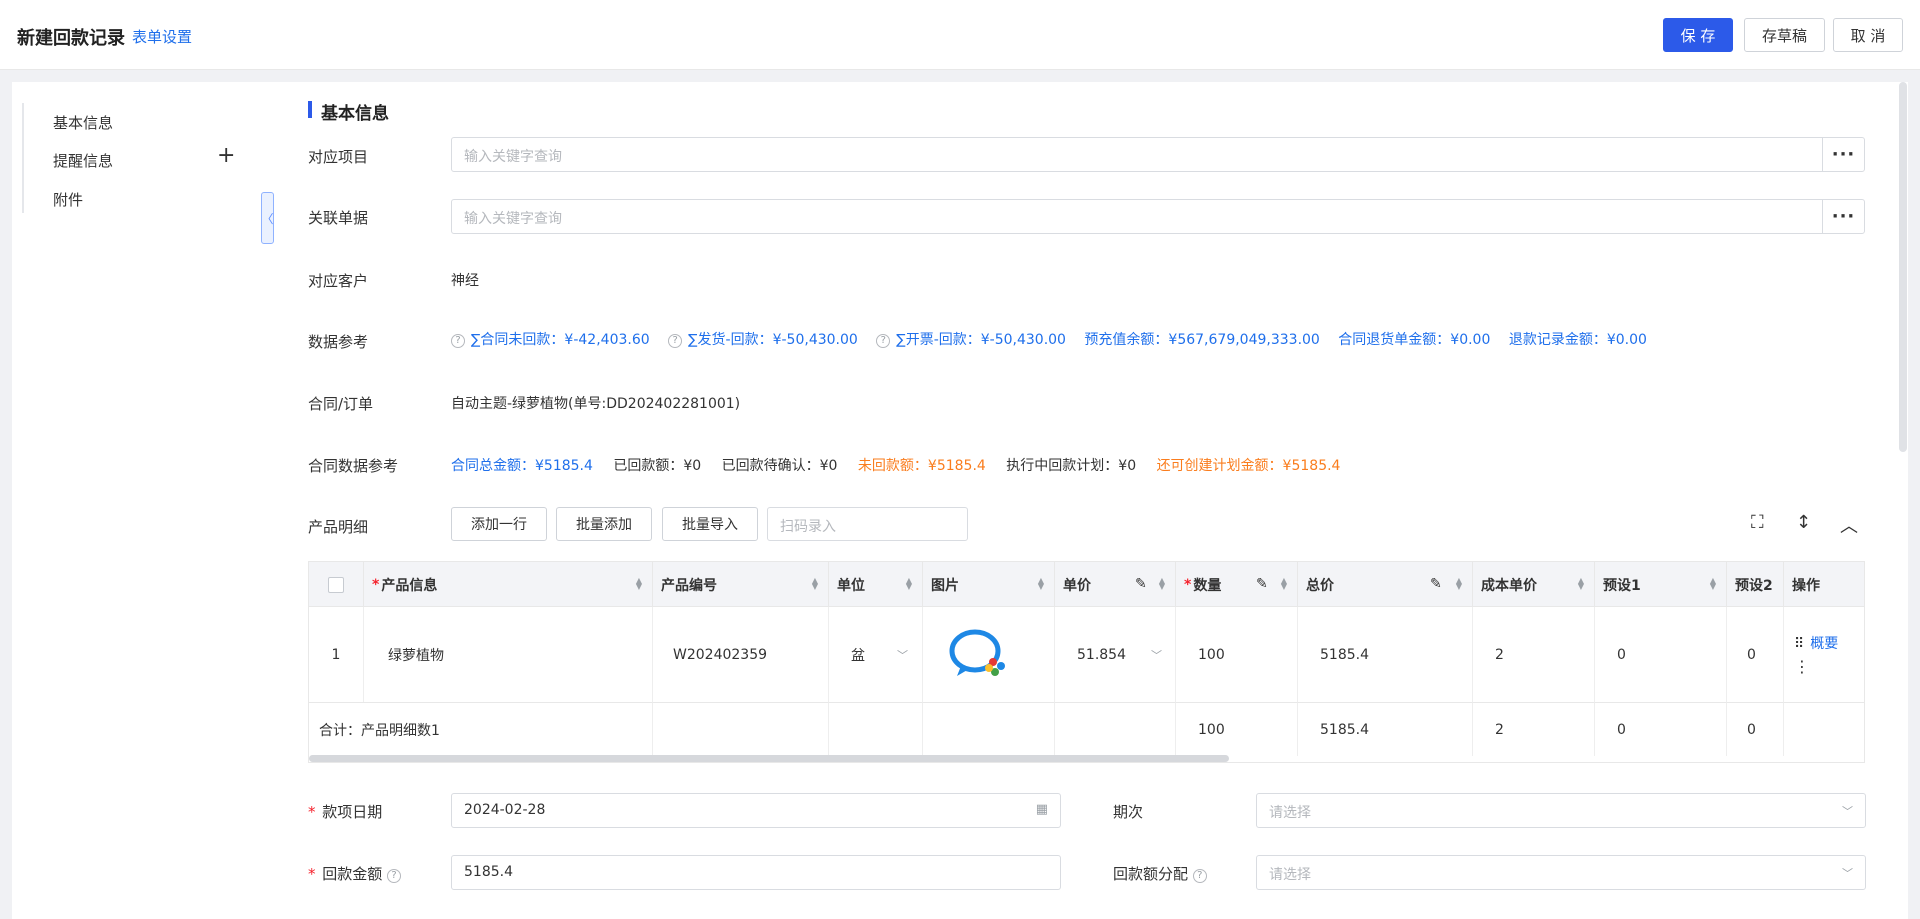  I want to click on batch-import-button: 批量导入, so click(710, 524).